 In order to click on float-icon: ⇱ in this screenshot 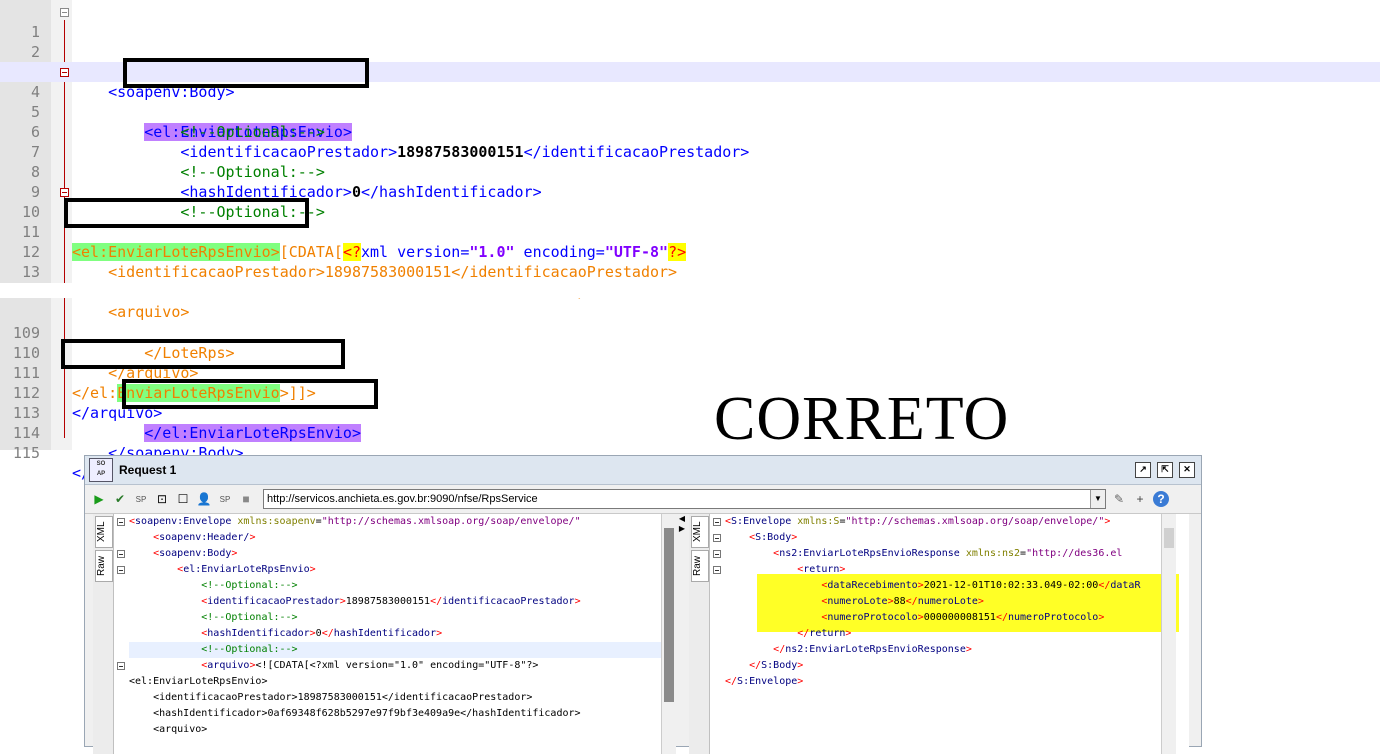, I will do `click(1165, 470)`.